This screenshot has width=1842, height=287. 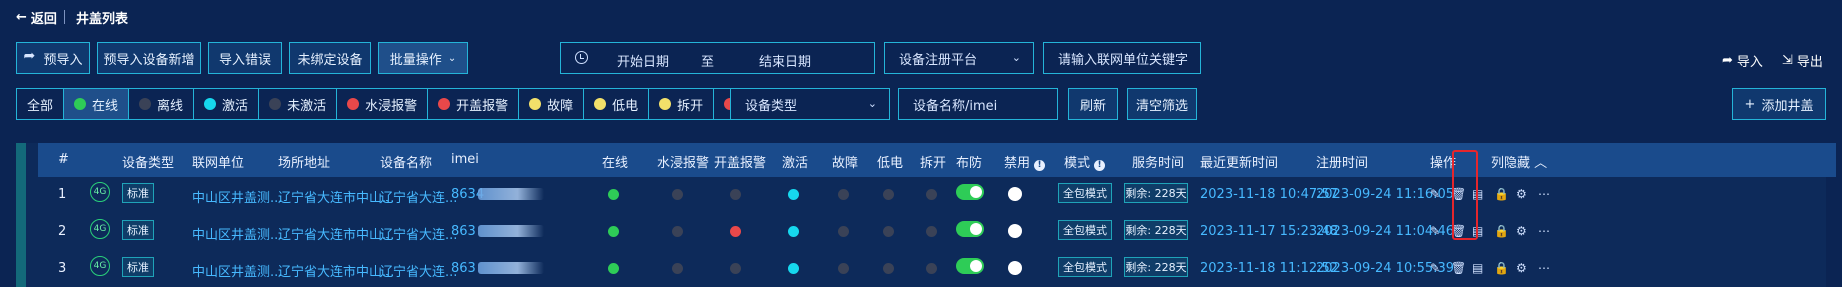 What do you see at coordinates (969, 163) in the screenshot?
I see `col-arm: 布防` at bounding box center [969, 163].